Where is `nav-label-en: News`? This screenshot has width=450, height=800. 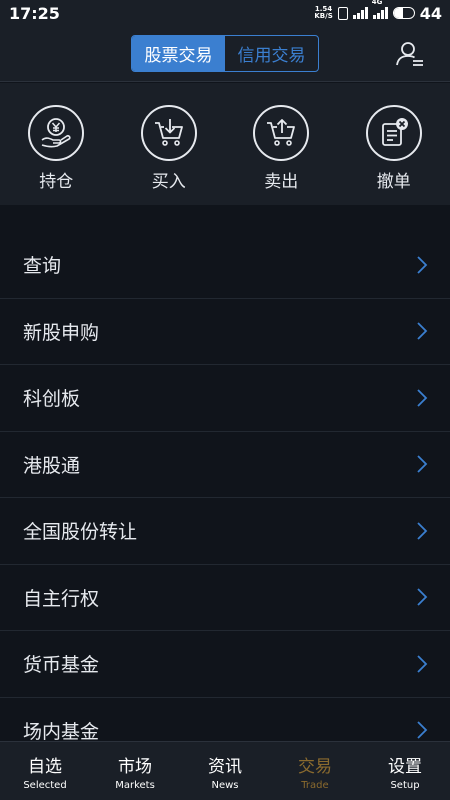
nav-label-en: News is located at coordinates (225, 785).